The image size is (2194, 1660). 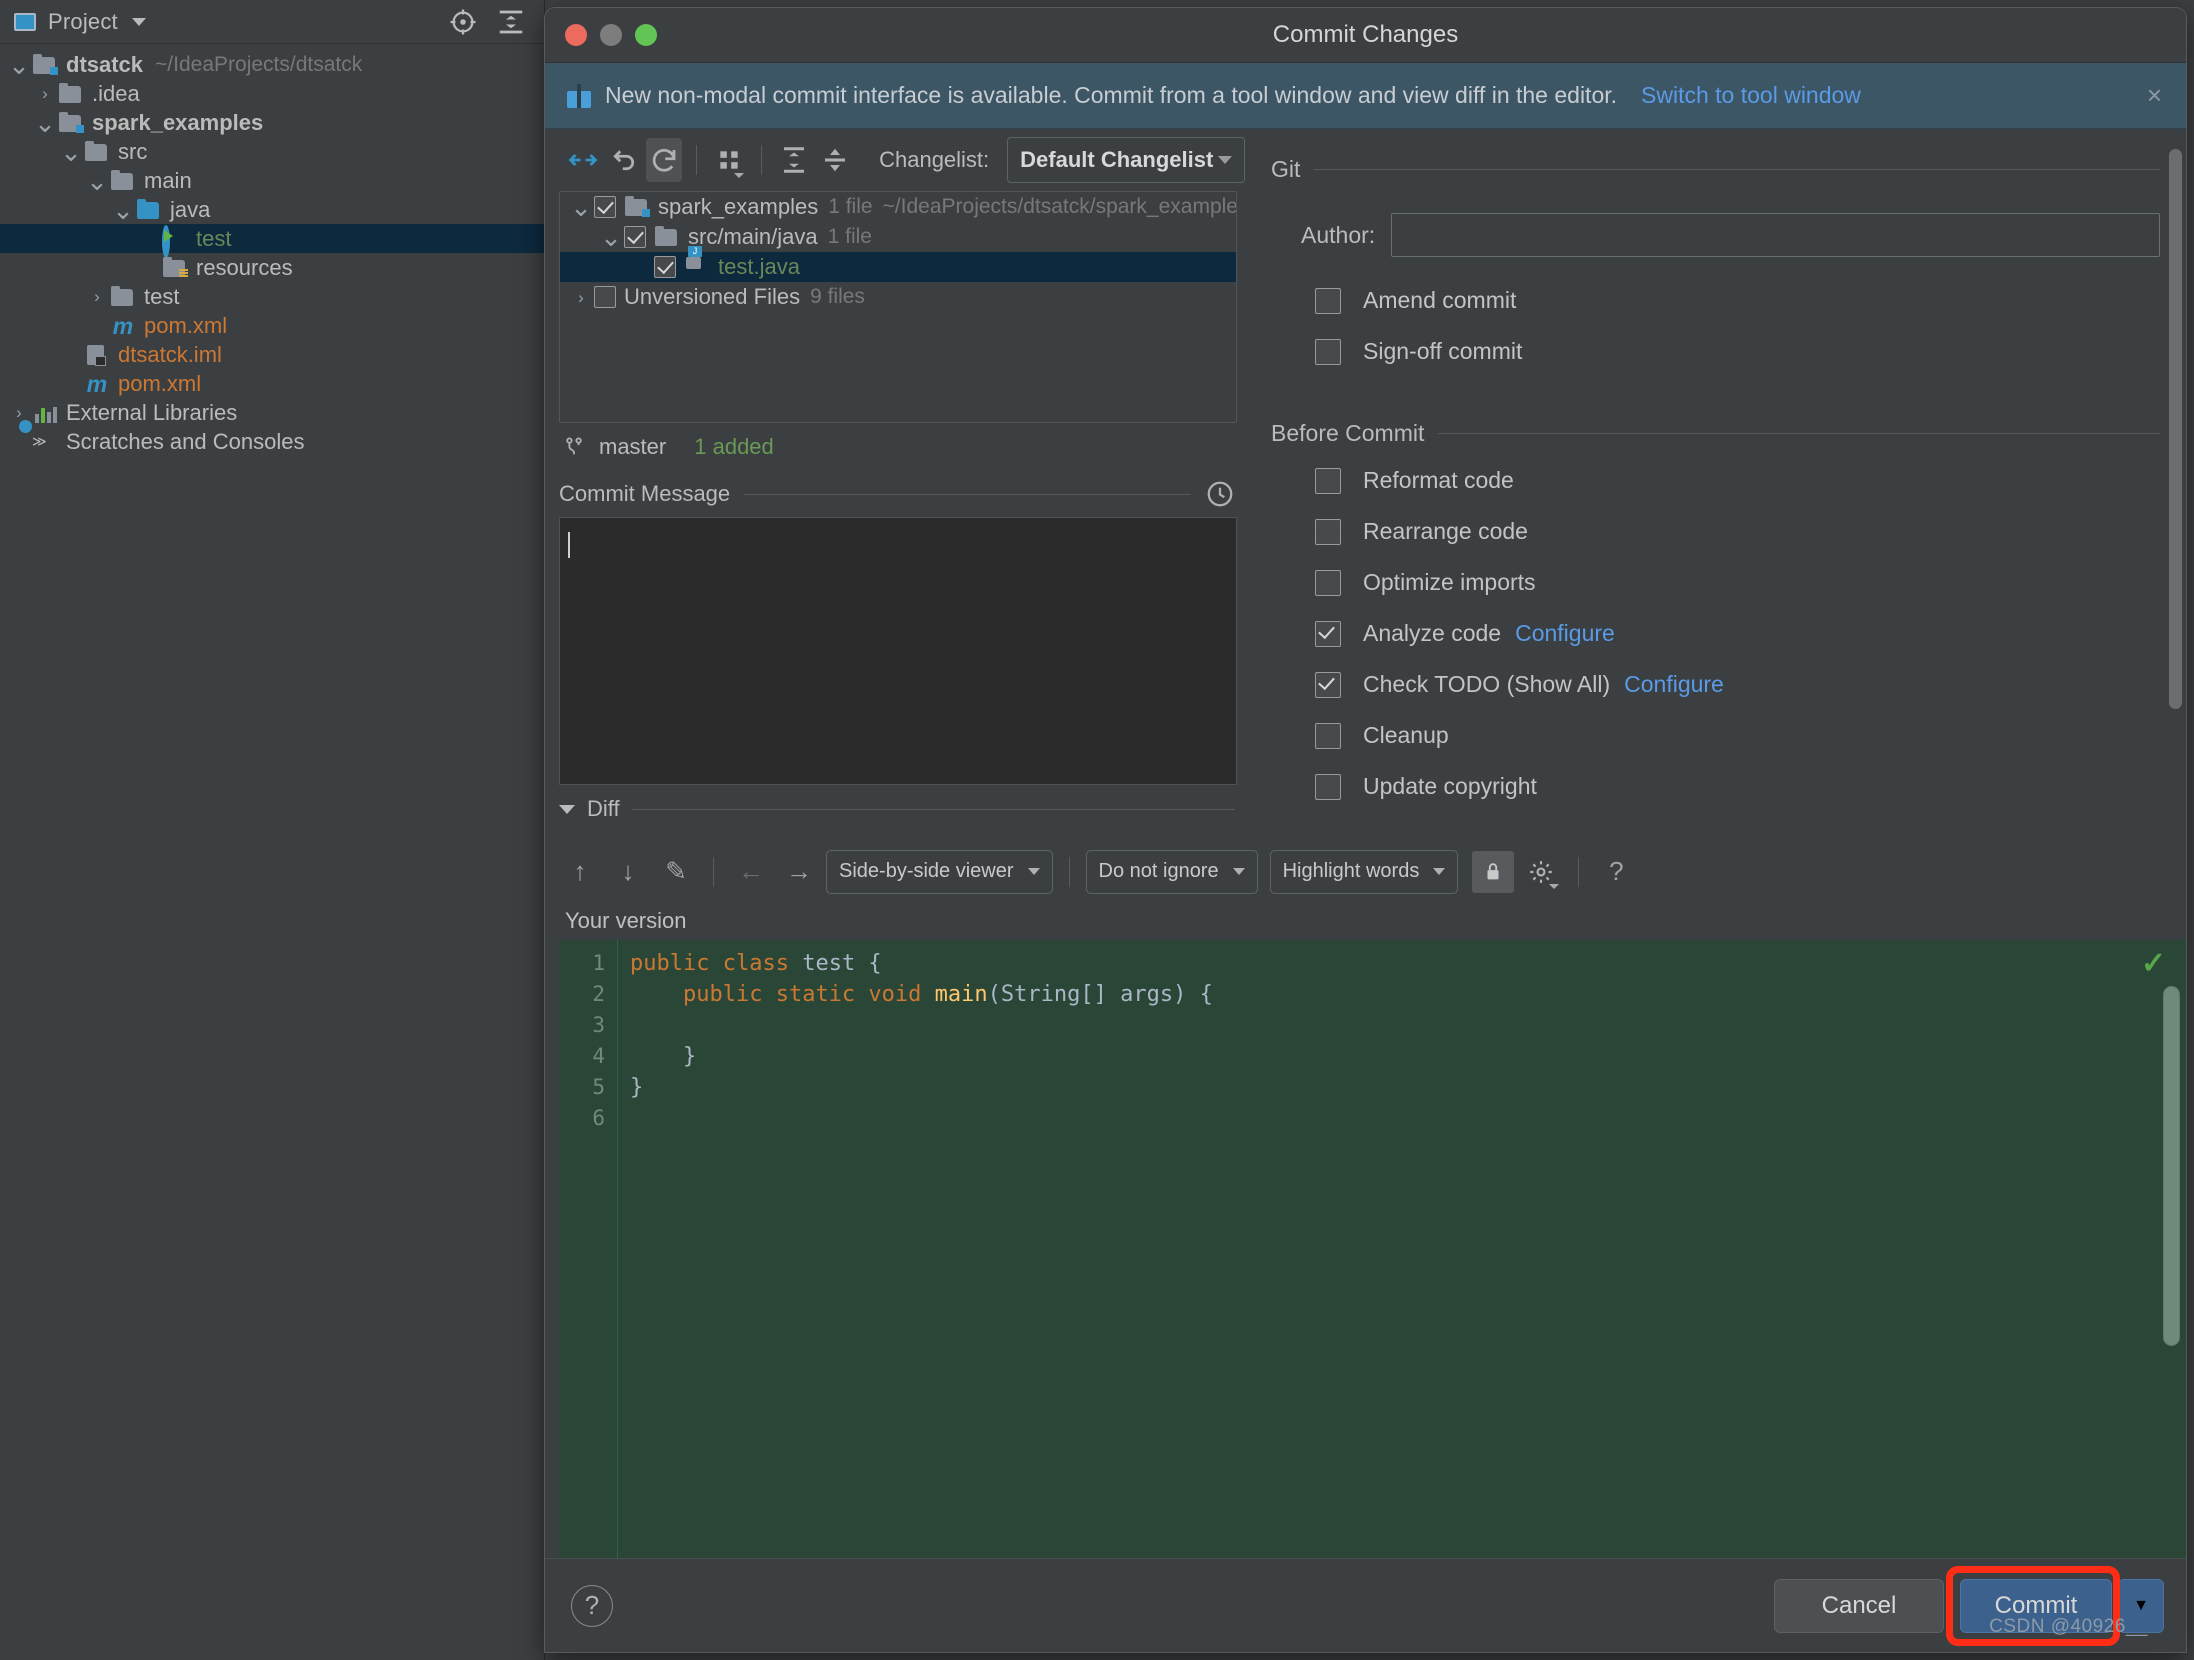 What do you see at coordinates (272, 241) in the screenshot?
I see `project-tree-item: test` at bounding box center [272, 241].